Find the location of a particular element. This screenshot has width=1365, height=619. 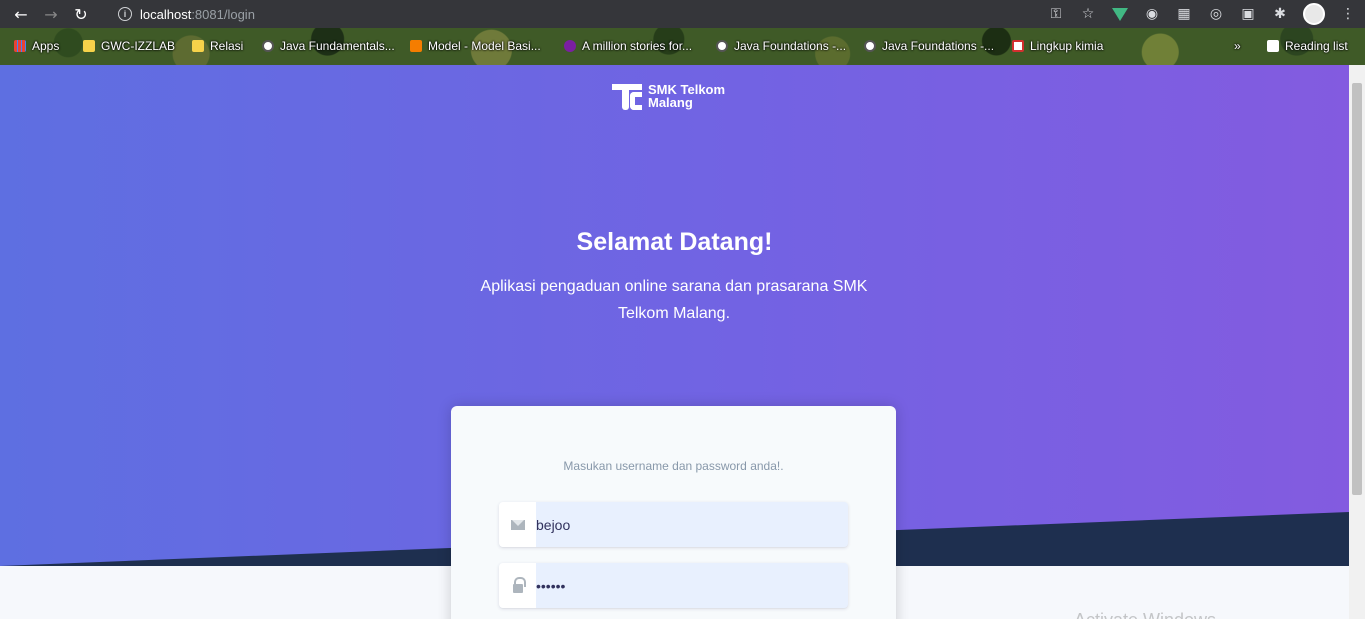

back-arrow-icon: ← is located at coordinates (21, 14).